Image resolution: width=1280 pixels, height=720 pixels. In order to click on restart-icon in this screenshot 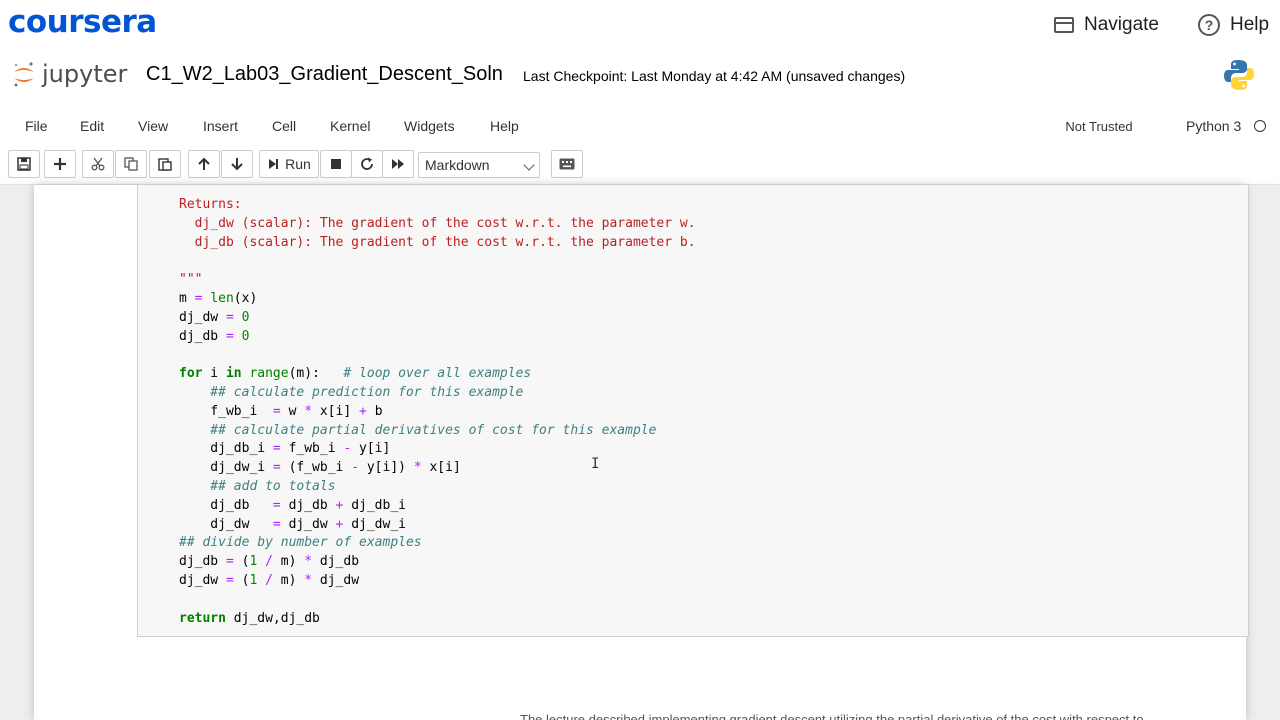, I will do `click(367, 163)`.